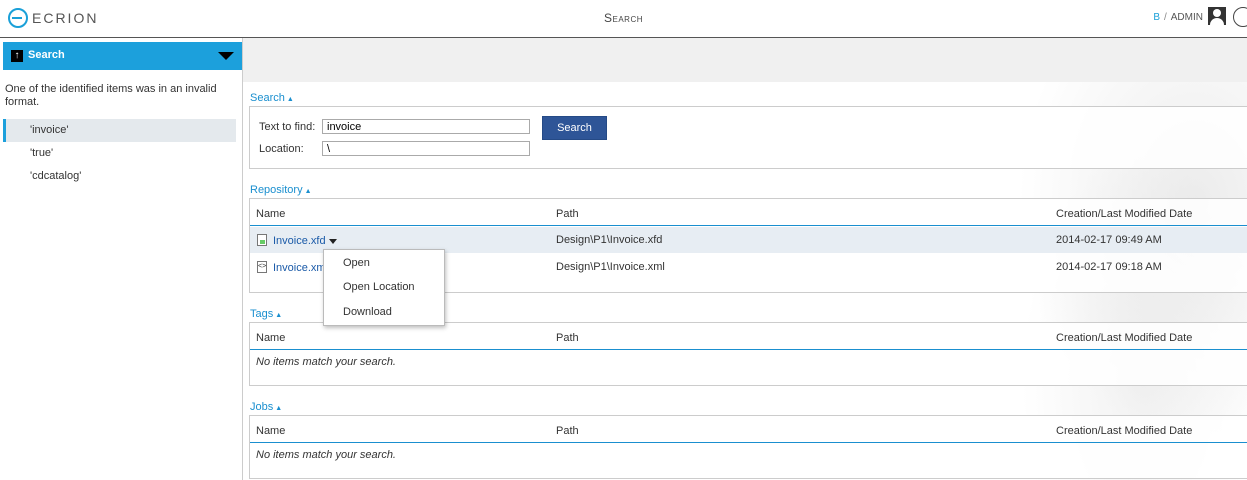 The height and width of the screenshot is (480, 1247). I want to click on page-title: Search, so click(623, 18).